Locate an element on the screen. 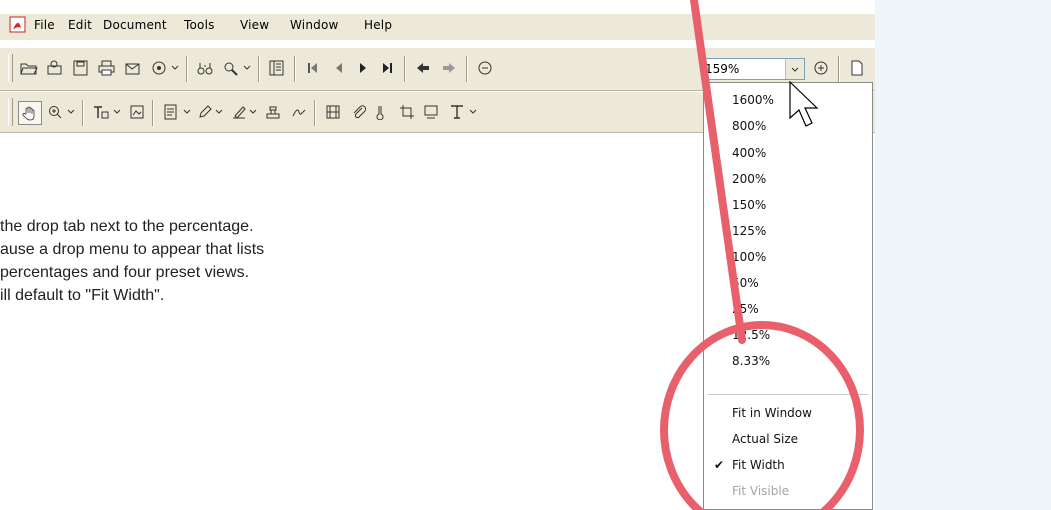  zoom-option-1600: 1600% is located at coordinates (753, 100).